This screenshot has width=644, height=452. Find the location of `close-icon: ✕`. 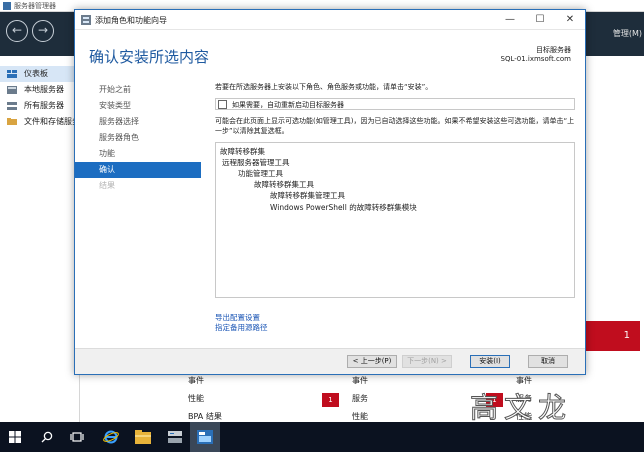

close-icon: ✕ is located at coordinates (570, 20).